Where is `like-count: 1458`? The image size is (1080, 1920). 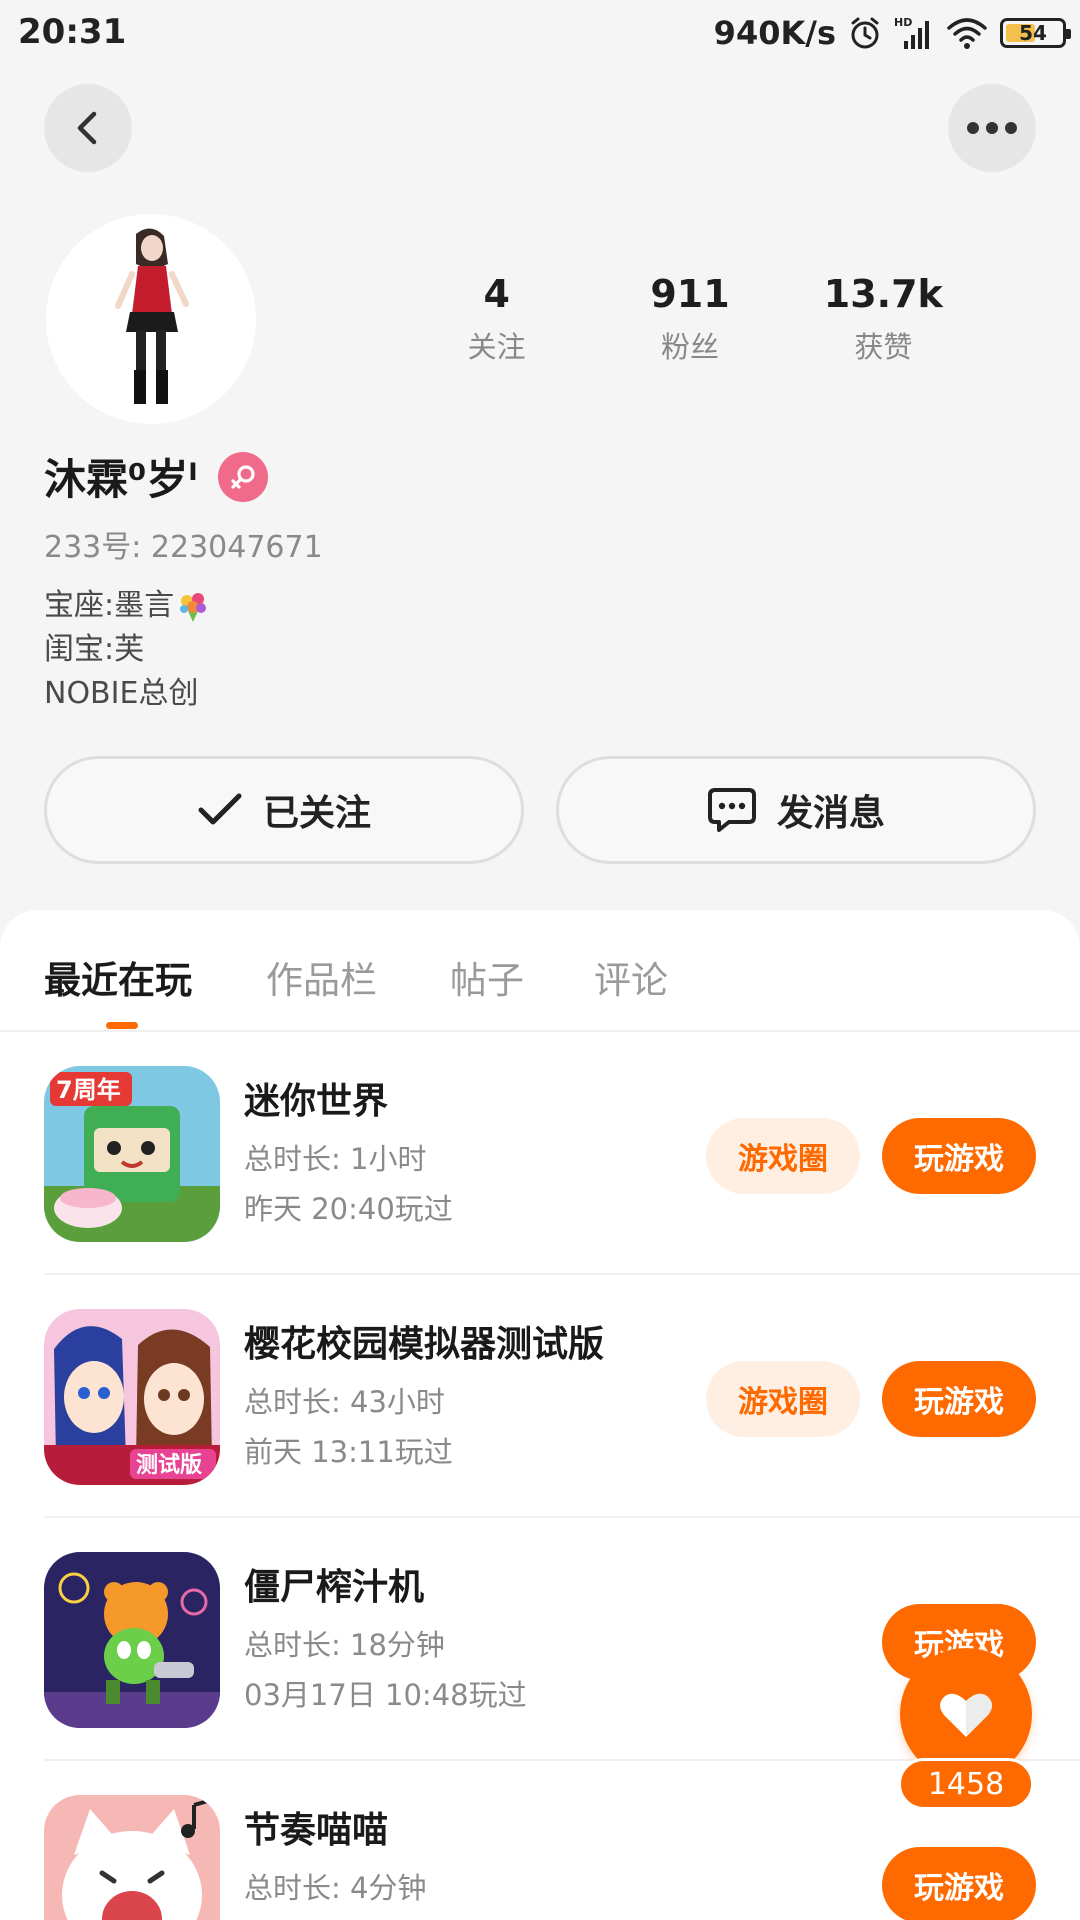
like-count: 1458 is located at coordinates (966, 1784).